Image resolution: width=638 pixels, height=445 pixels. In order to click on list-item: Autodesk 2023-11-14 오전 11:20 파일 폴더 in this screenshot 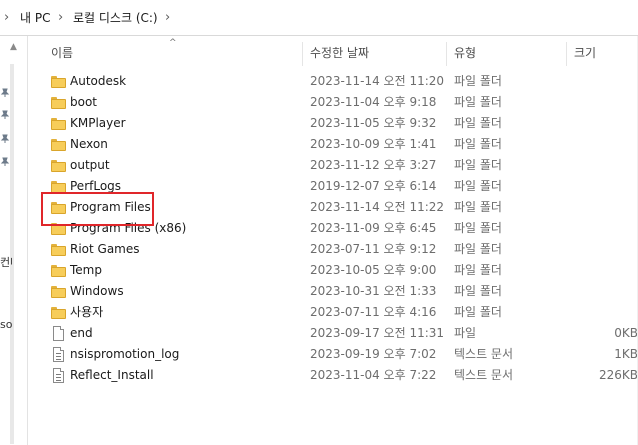, I will do `click(333, 81)`.